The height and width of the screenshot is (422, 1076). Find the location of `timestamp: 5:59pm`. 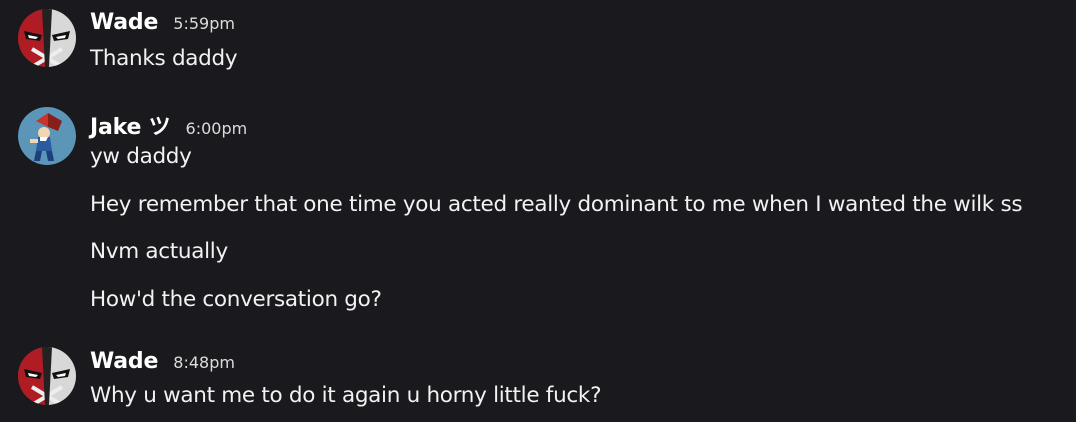

timestamp: 5:59pm is located at coordinates (204, 23).